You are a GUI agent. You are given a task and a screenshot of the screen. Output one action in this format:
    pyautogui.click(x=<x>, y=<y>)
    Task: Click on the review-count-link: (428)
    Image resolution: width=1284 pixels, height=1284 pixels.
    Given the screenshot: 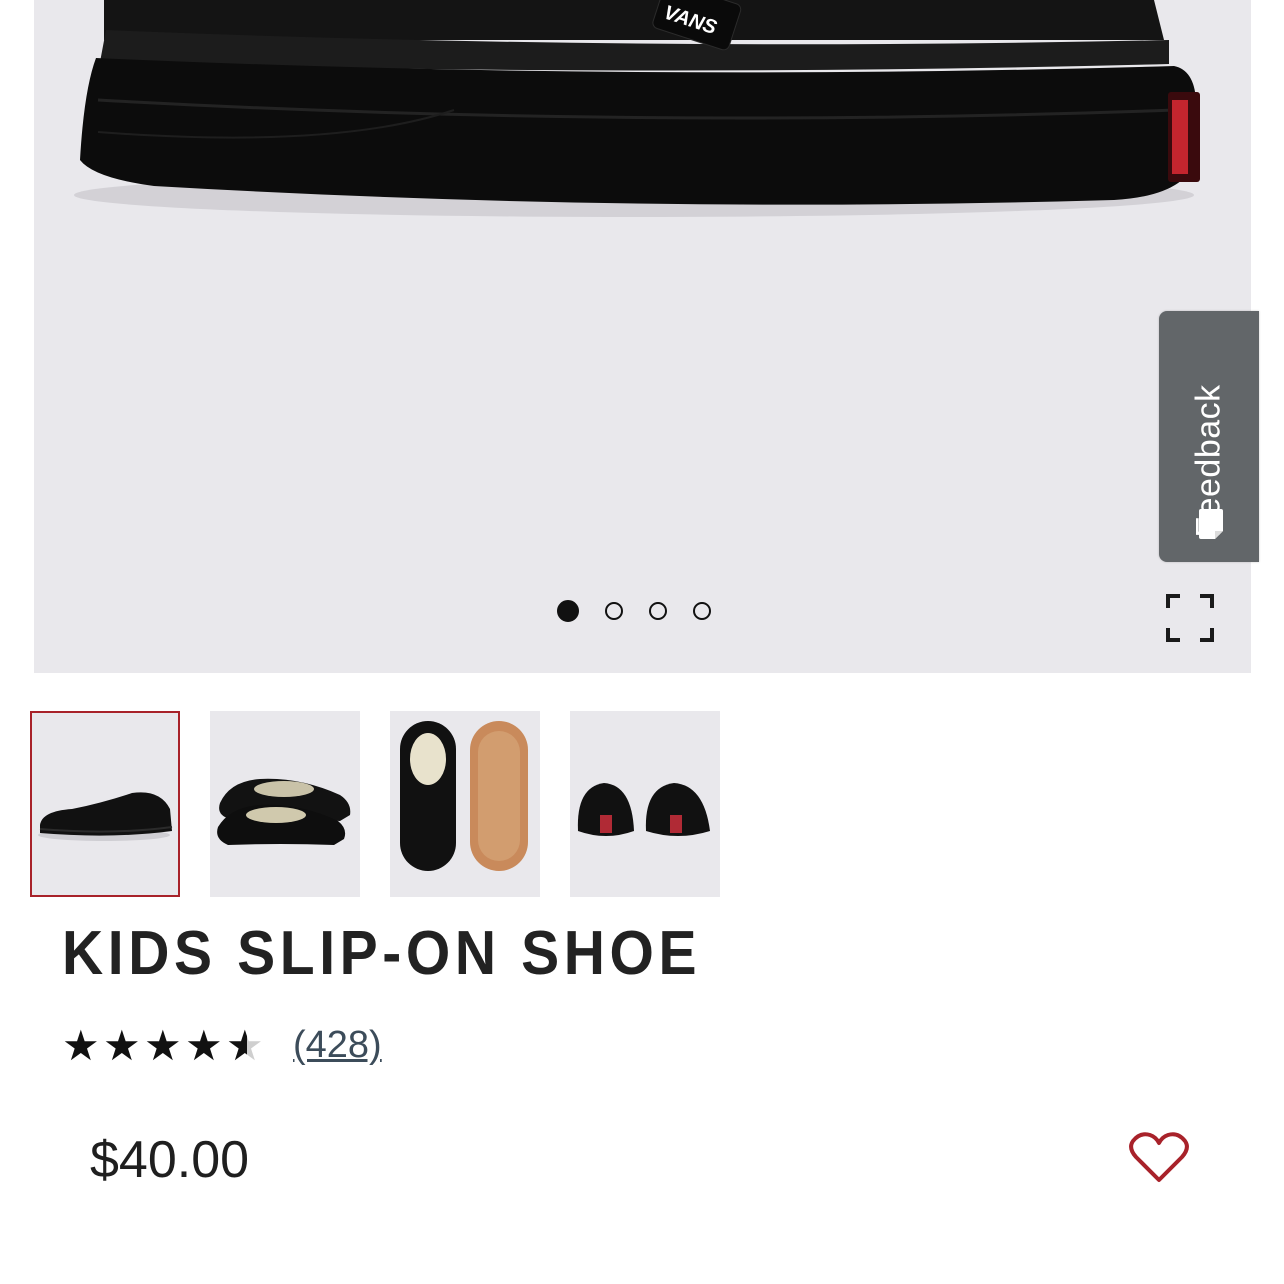 What is the action you would take?
    pyautogui.click(x=337, y=1045)
    